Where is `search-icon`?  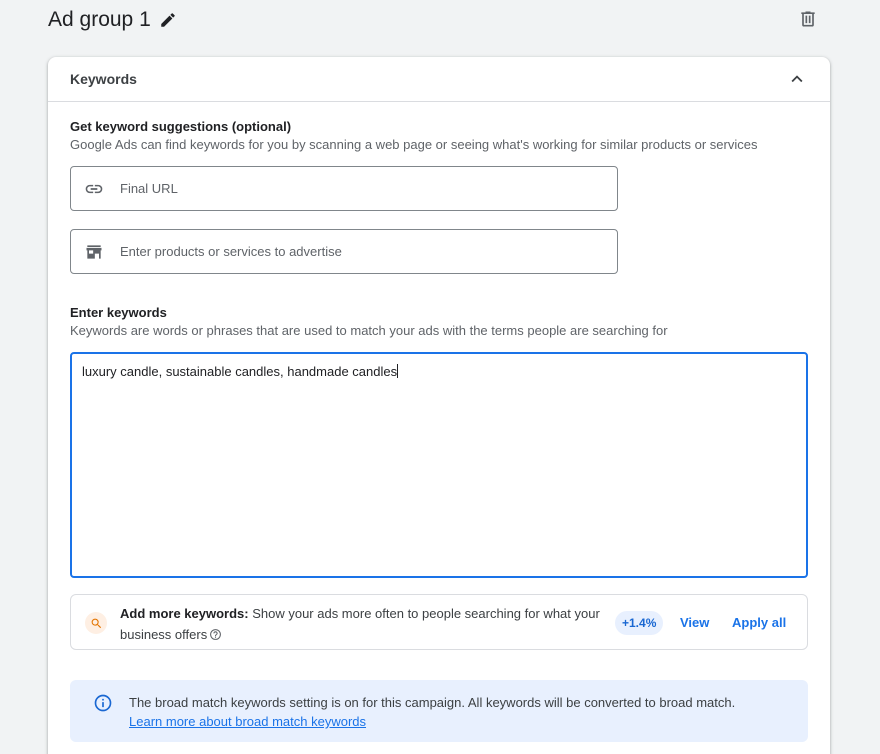
search-icon is located at coordinates (96, 623).